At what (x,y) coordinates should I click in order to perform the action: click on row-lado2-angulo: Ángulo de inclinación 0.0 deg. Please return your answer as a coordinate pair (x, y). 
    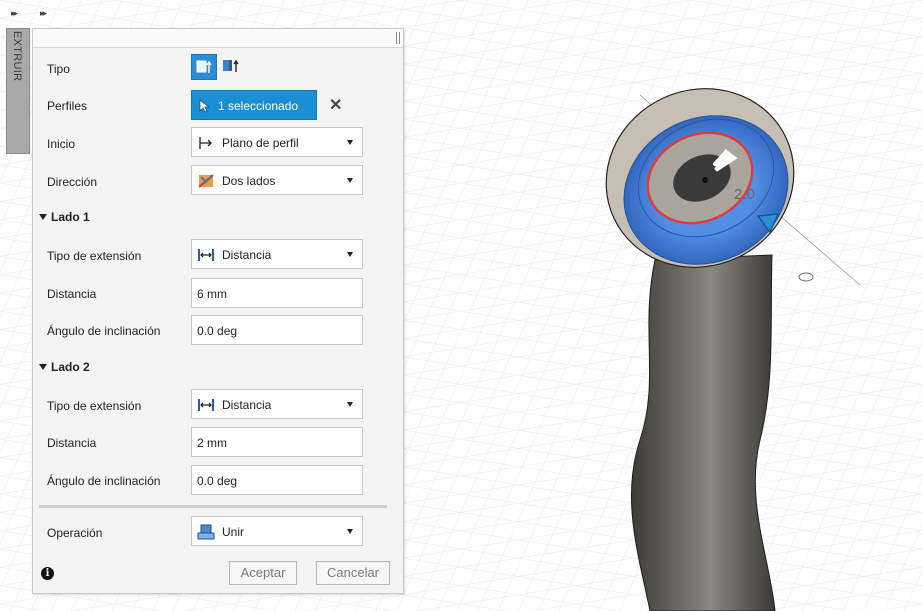
    Looking at the image, I should click on (218, 480).